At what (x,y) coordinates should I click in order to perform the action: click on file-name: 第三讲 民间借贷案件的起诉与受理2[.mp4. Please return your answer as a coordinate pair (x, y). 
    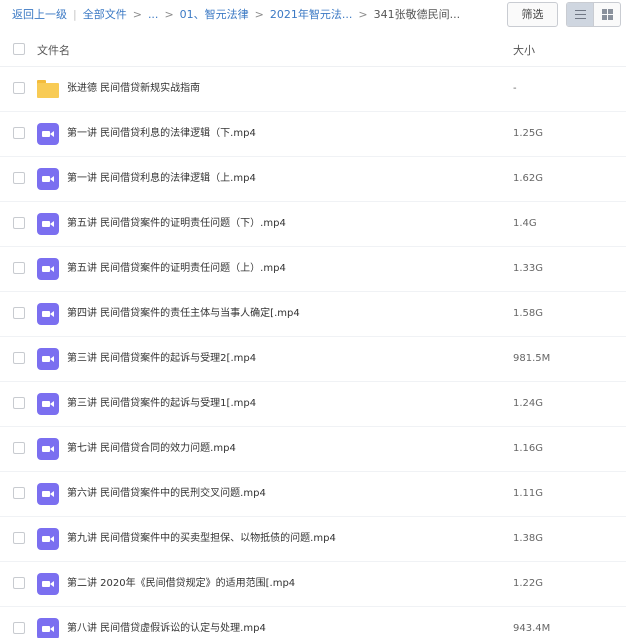
    Looking at the image, I should click on (161, 358).